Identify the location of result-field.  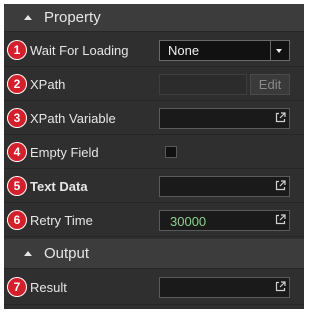
(224, 287).